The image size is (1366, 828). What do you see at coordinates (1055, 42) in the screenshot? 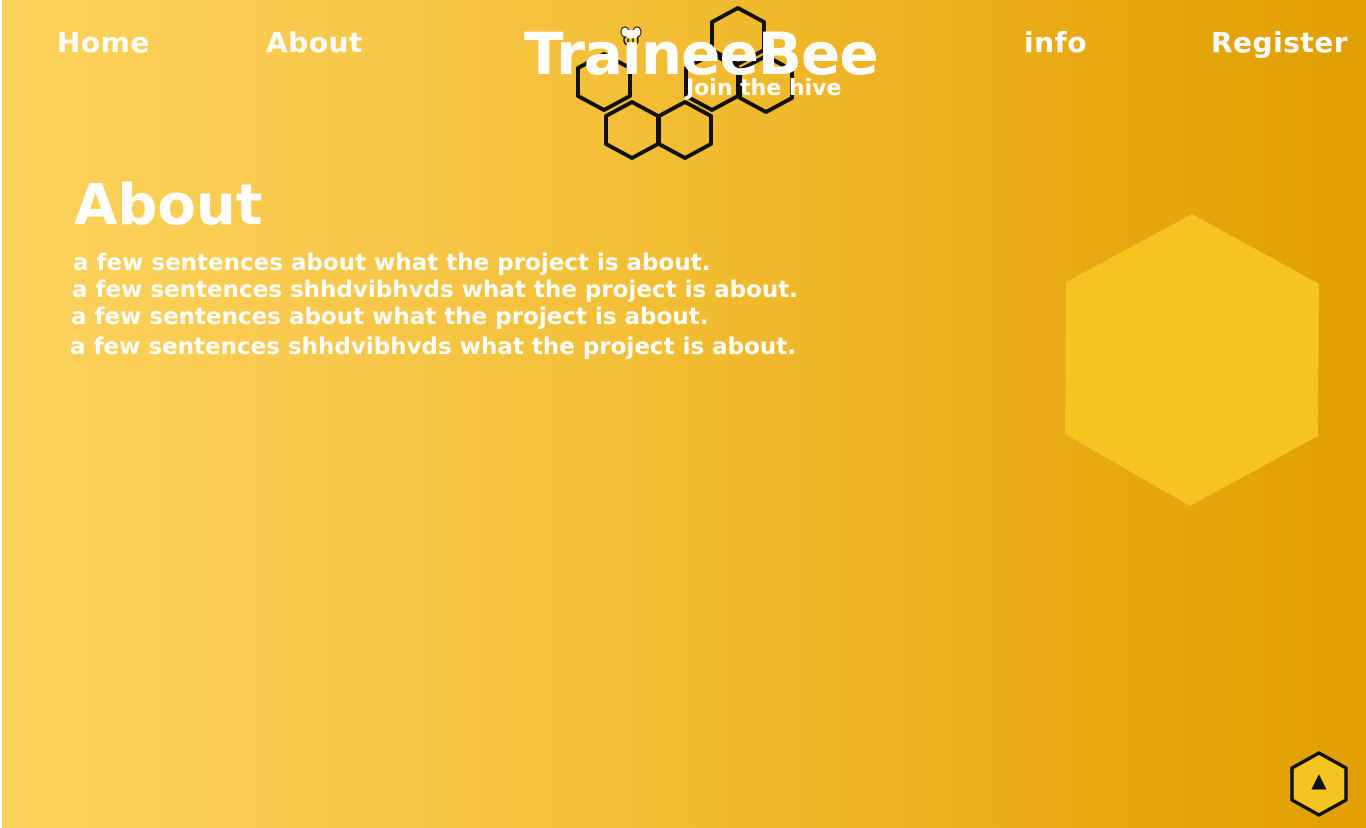
I see `nav-link-info: info` at bounding box center [1055, 42].